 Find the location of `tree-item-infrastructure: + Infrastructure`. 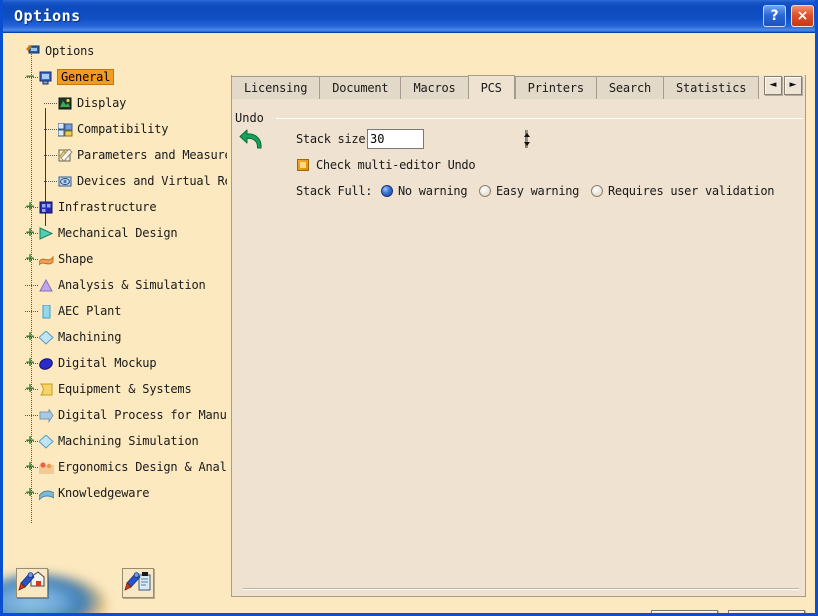

tree-item-infrastructure: + Infrastructure is located at coordinates (119, 207).